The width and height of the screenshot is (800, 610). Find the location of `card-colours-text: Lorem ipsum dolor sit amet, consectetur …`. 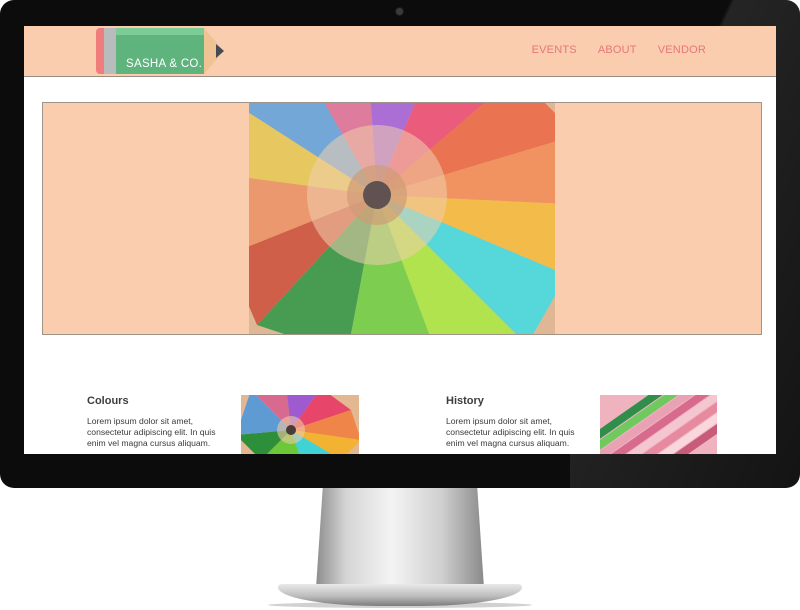

card-colours-text: Lorem ipsum dolor sit amet, consectetur … is located at coordinates (151, 432).